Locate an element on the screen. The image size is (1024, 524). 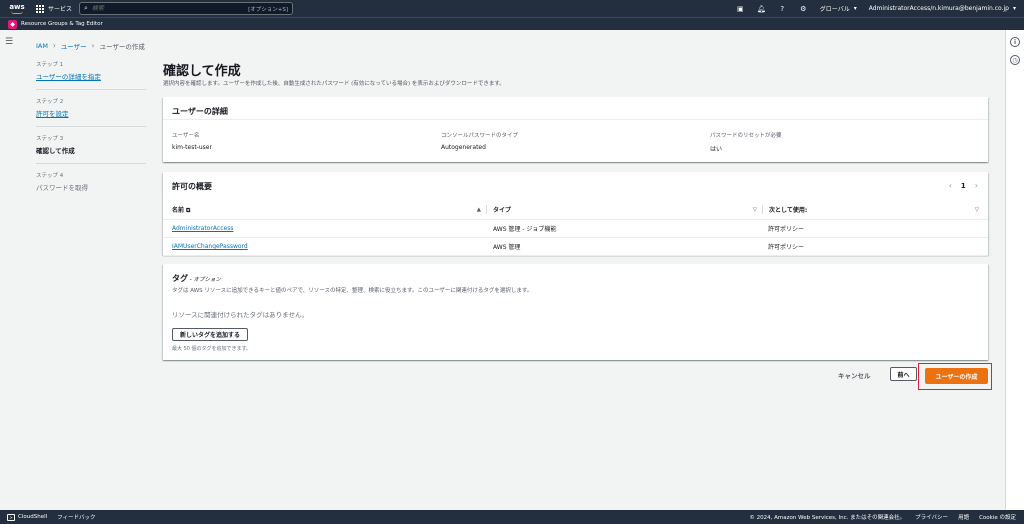
feedback-link: フィードバック is located at coordinates (76, 517).